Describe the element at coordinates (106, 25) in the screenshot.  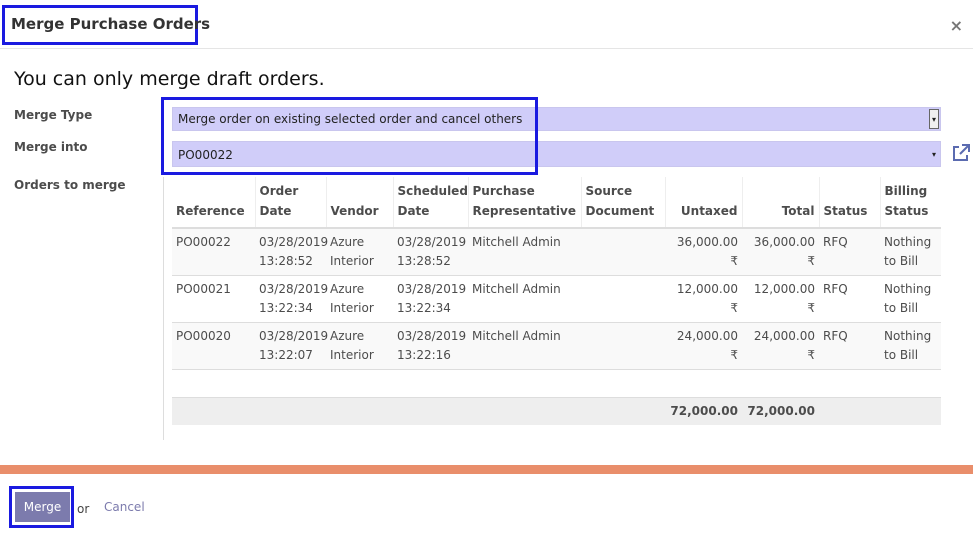
I see `dialog-title: Merge Purchase Orders` at that location.